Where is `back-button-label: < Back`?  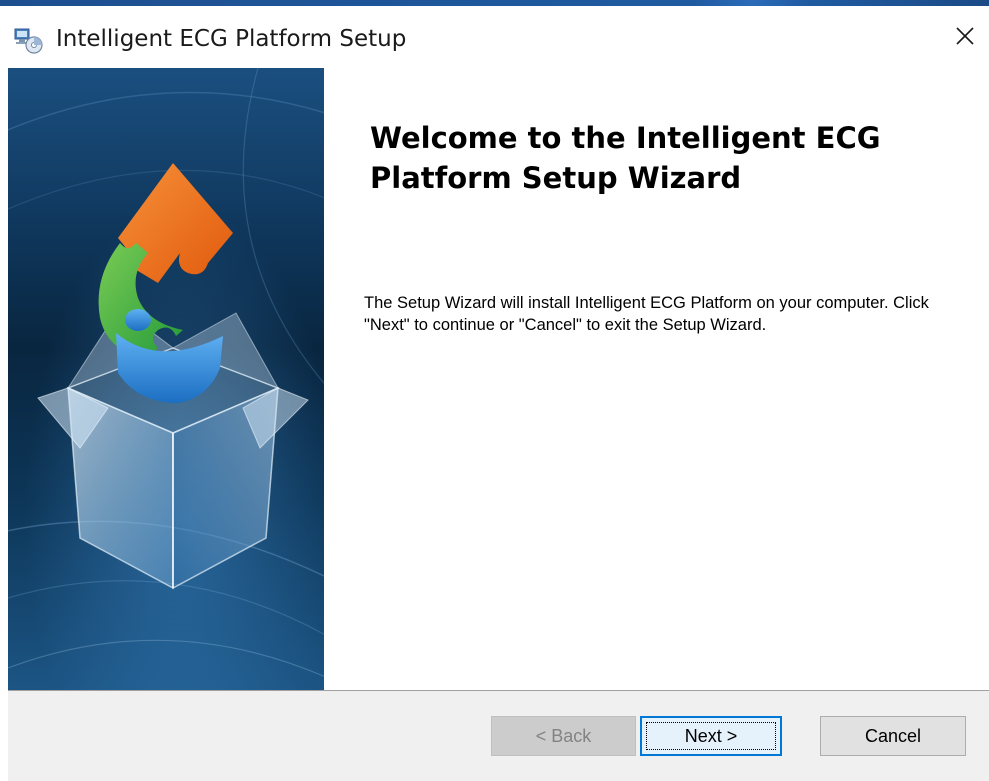
back-button-label: < Back is located at coordinates (563, 735).